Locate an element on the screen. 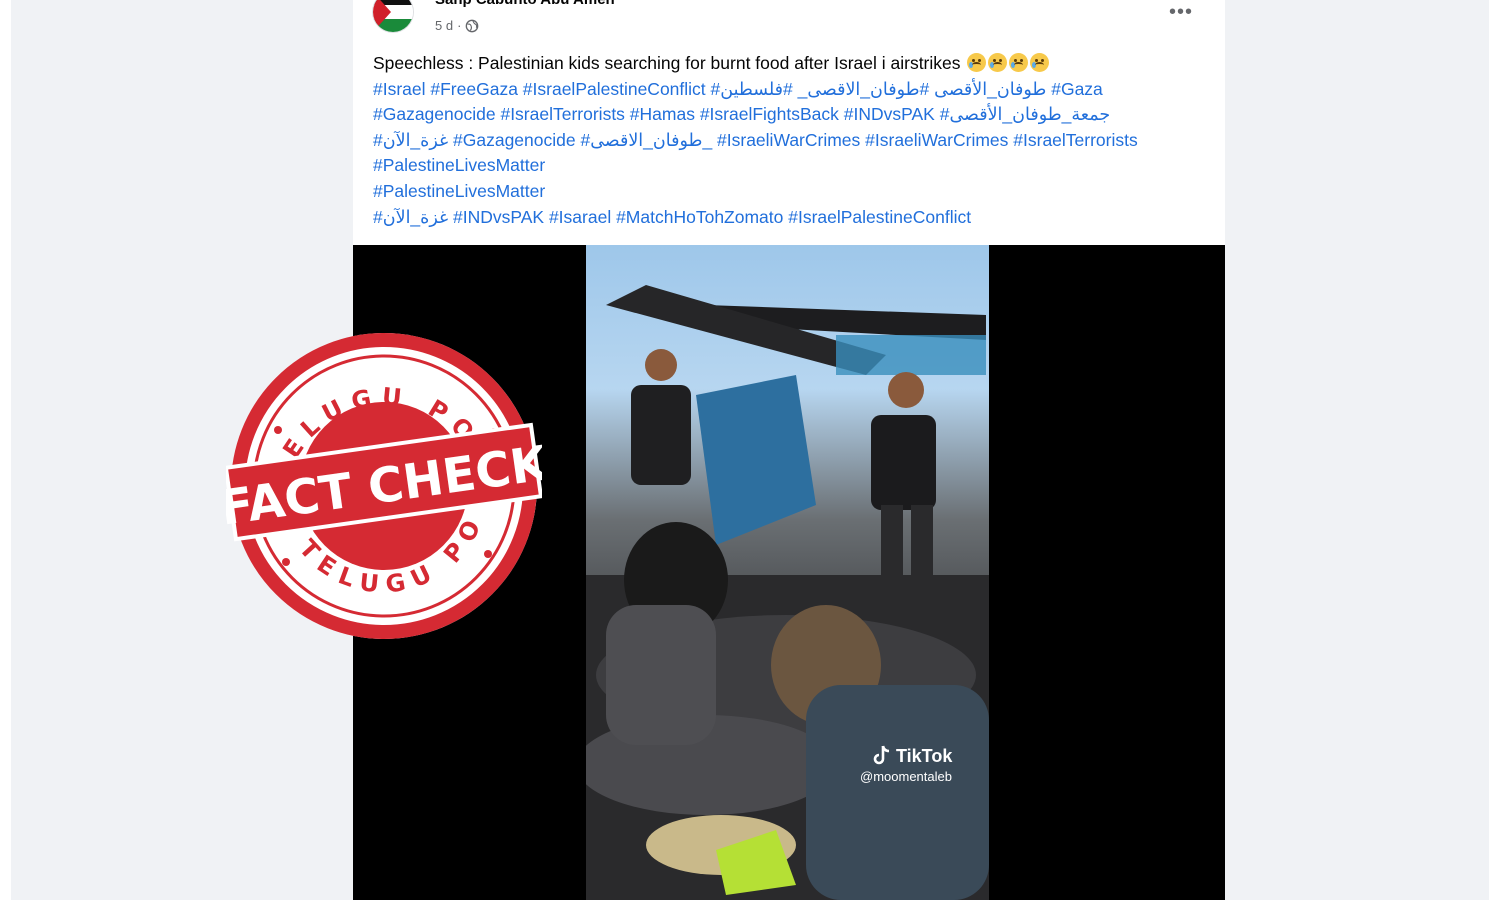 This screenshot has height=900, width=1500. fact-check-stamp: TELUGU POST TELUGU POST FACT CHECK is located at coordinates (384, 483).